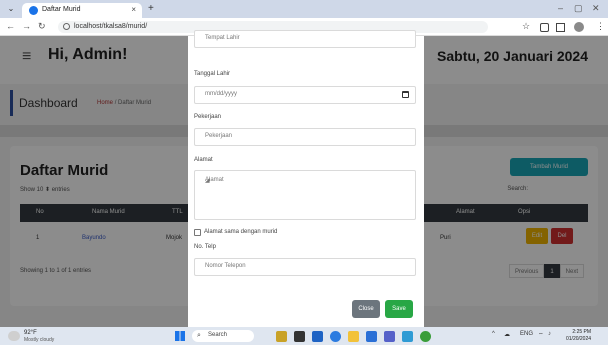  Describe the element at coordinates (33, 10) in the screenshot. I see `favicon-icon` at that location.